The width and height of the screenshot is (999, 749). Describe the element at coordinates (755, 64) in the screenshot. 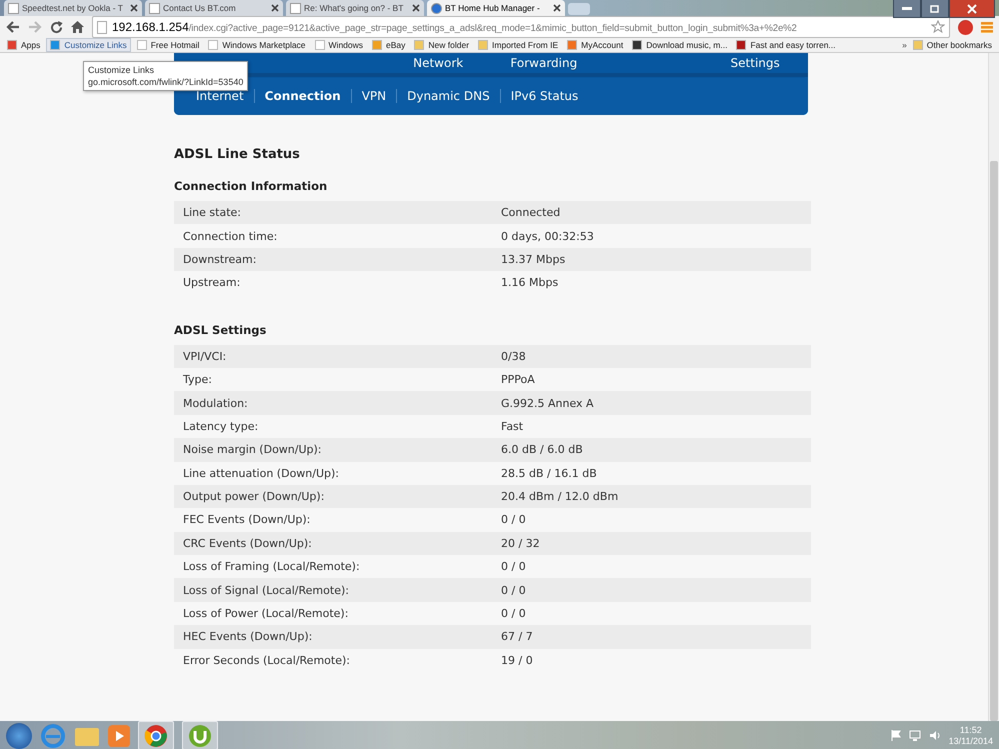

I see `nav-tab: Settings` at that location.